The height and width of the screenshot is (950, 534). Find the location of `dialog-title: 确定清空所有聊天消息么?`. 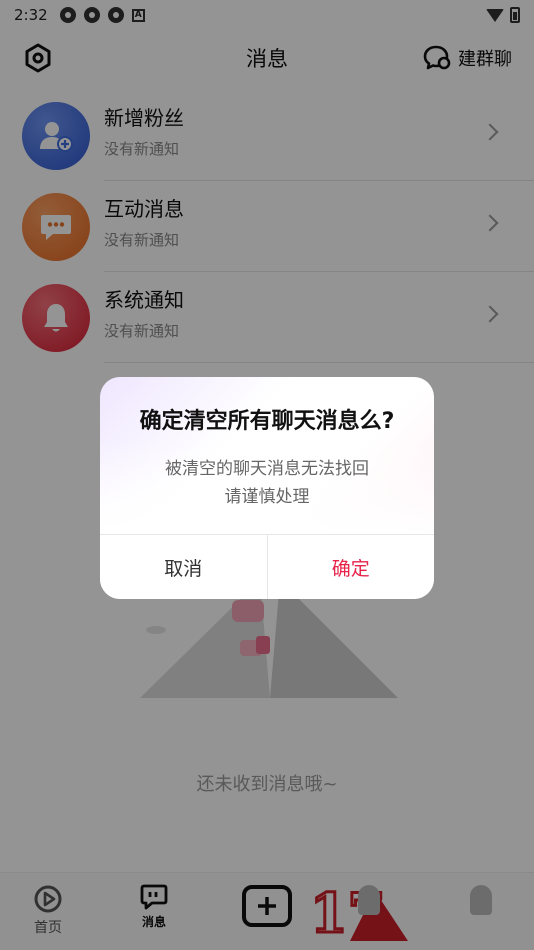

dialog-title: 确定清空所有聊天消息么? is located at coordinates (267, 421).